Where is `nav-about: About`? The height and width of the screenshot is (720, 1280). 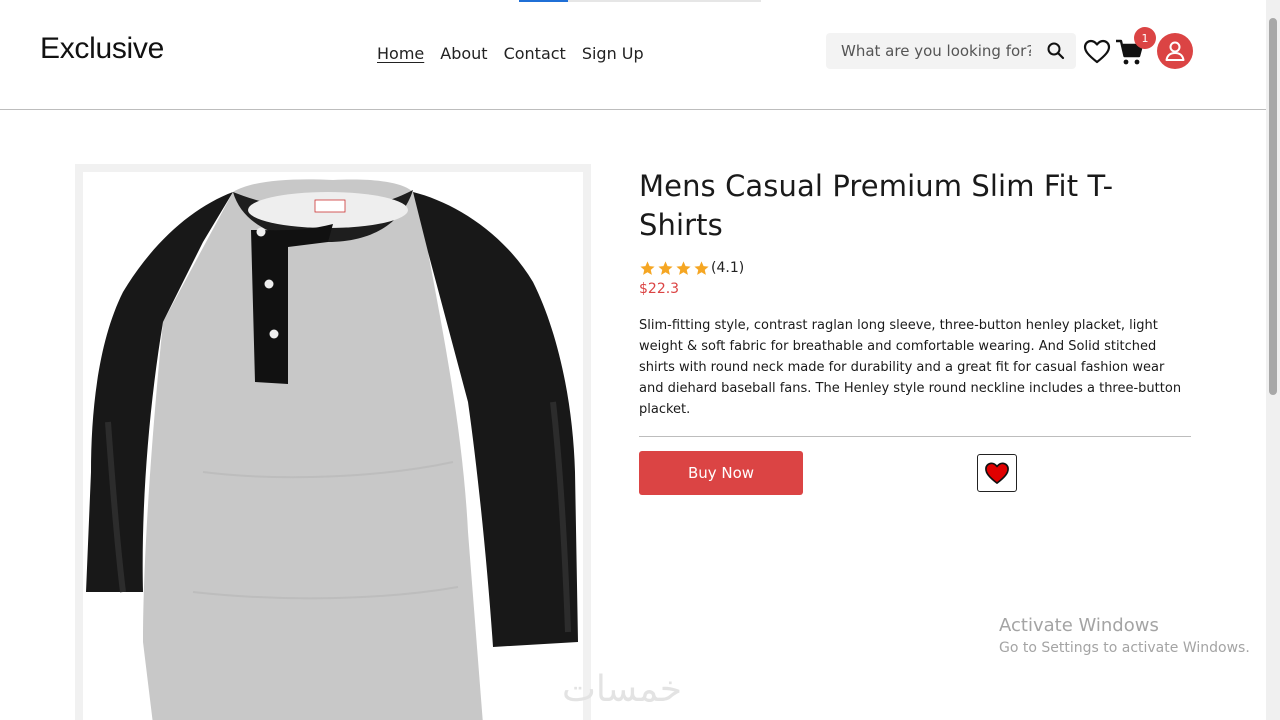
nav-about: About is located at coordinates (463, 53).